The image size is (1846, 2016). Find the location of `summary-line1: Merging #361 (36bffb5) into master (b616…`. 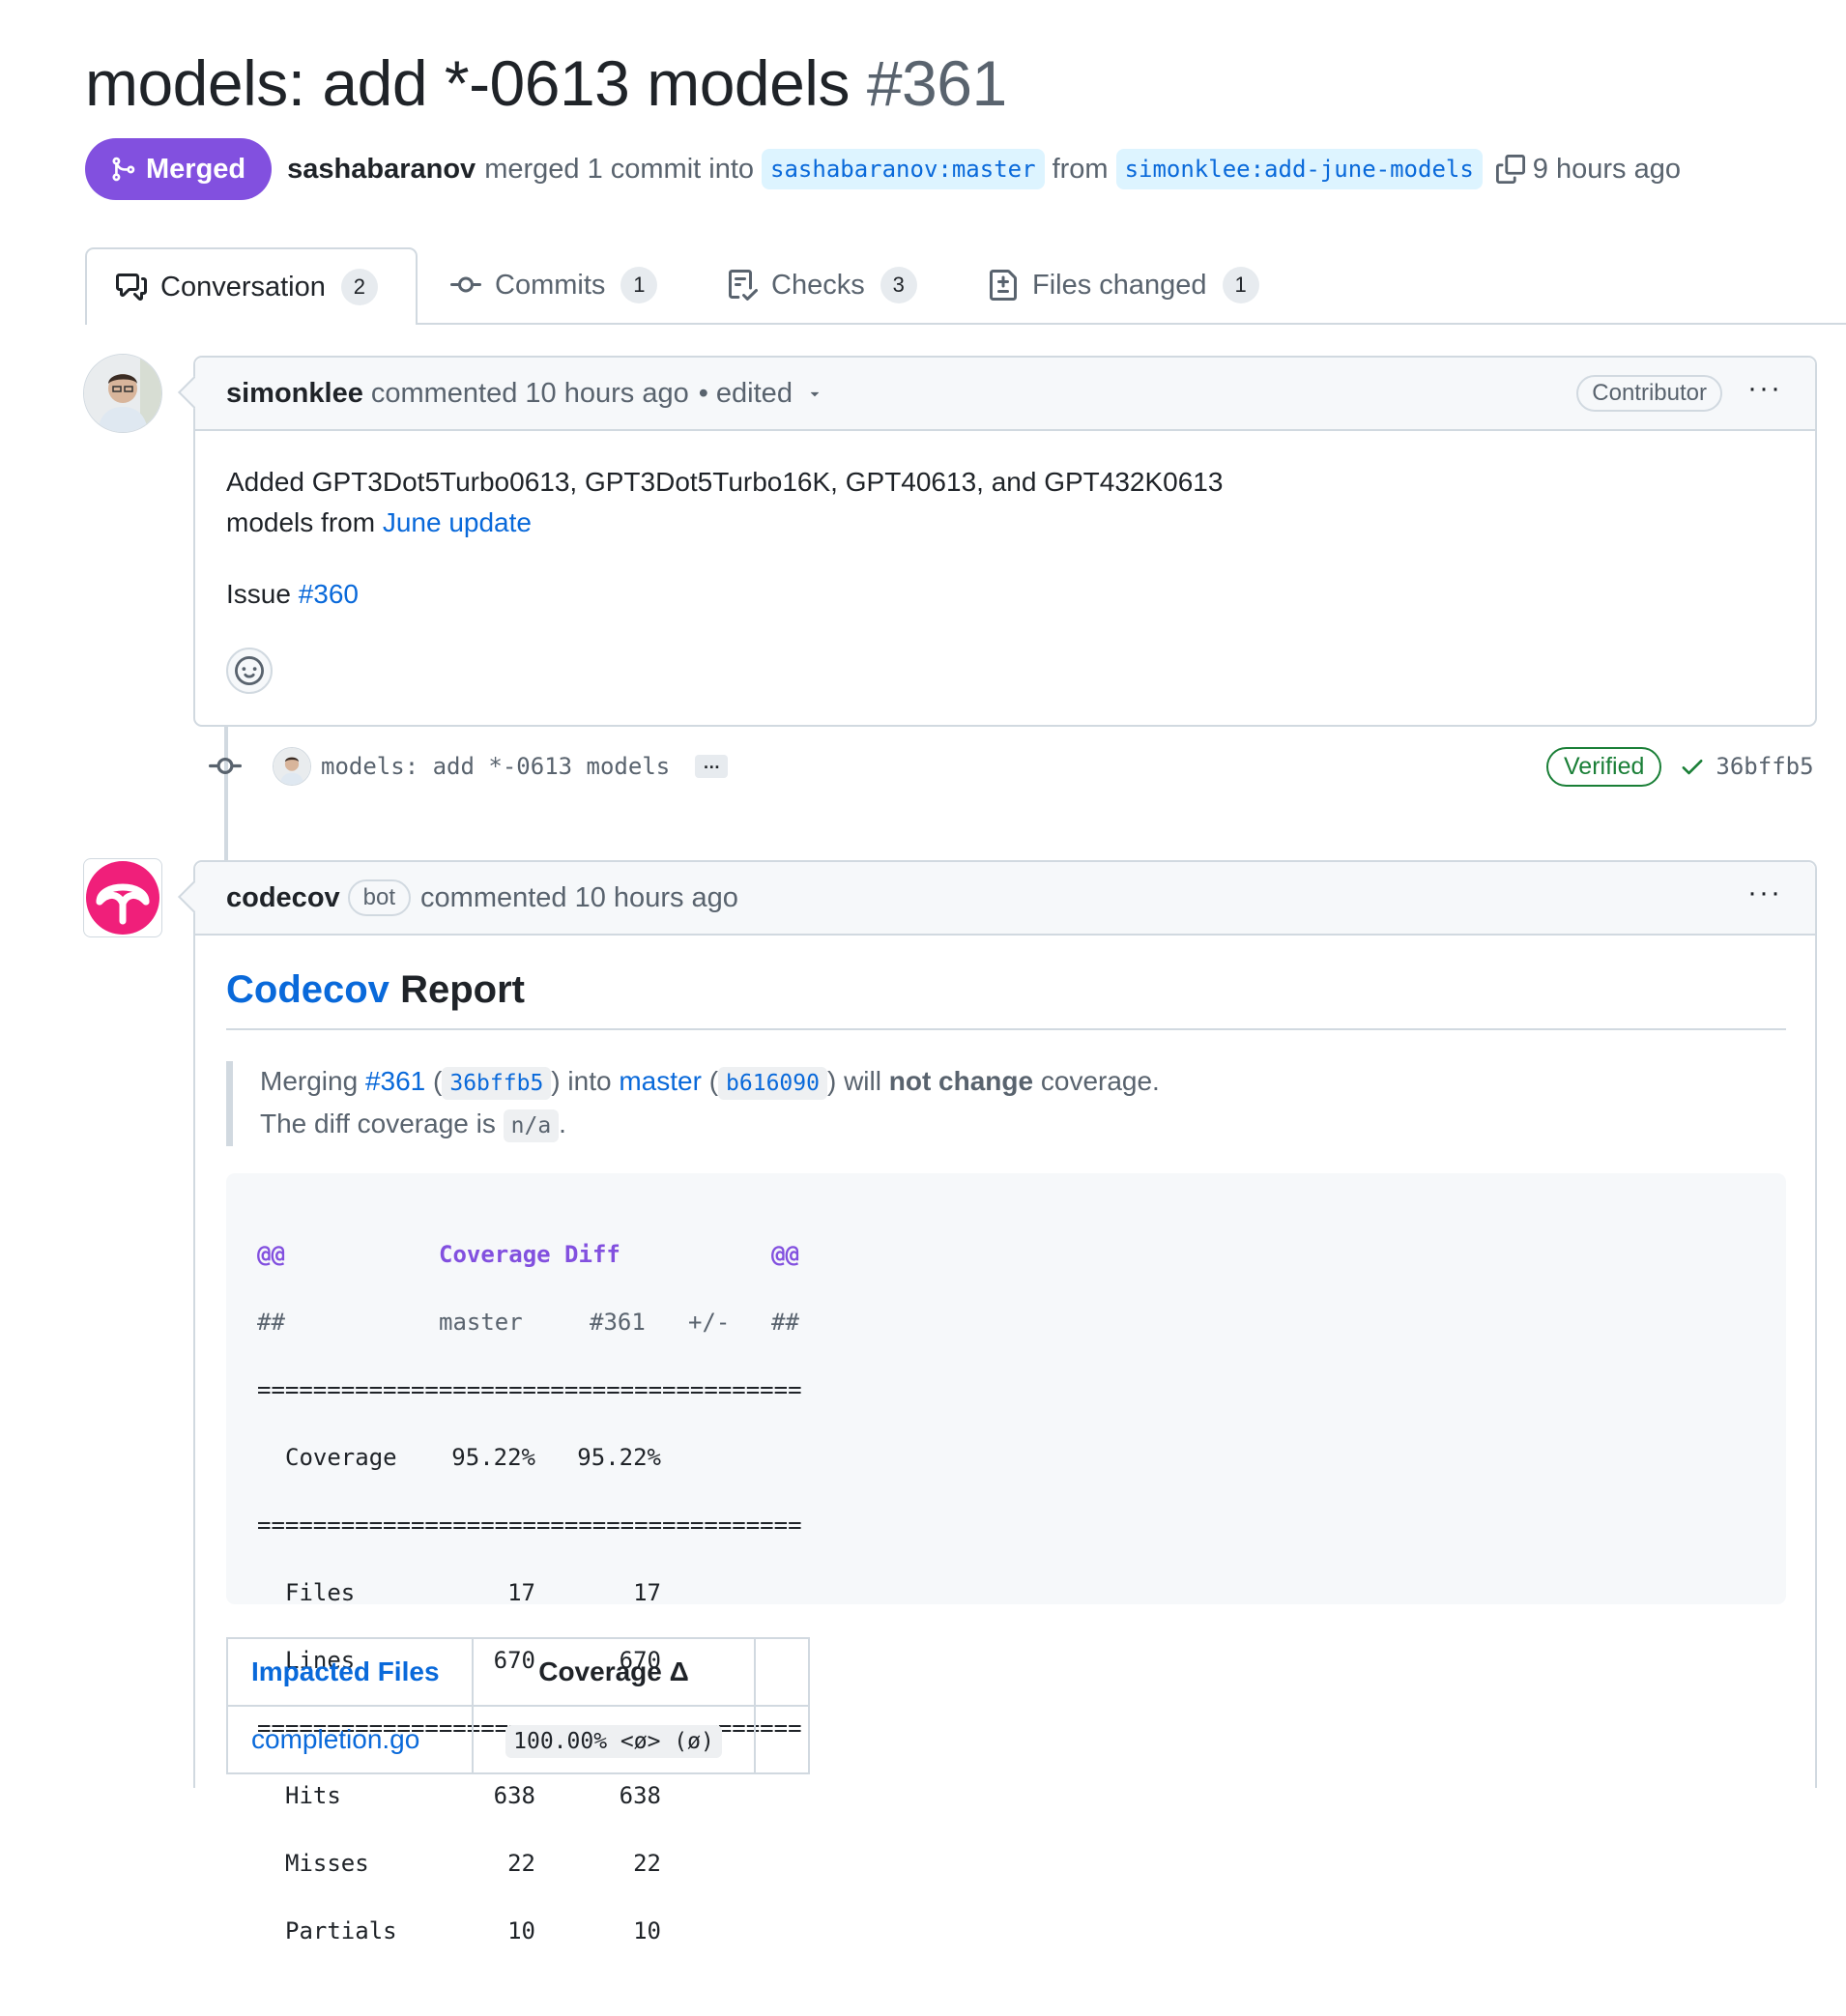

summary-line1: Merging #361 (36bffb5) into master (b616… is located at coordinates (985, 1083).